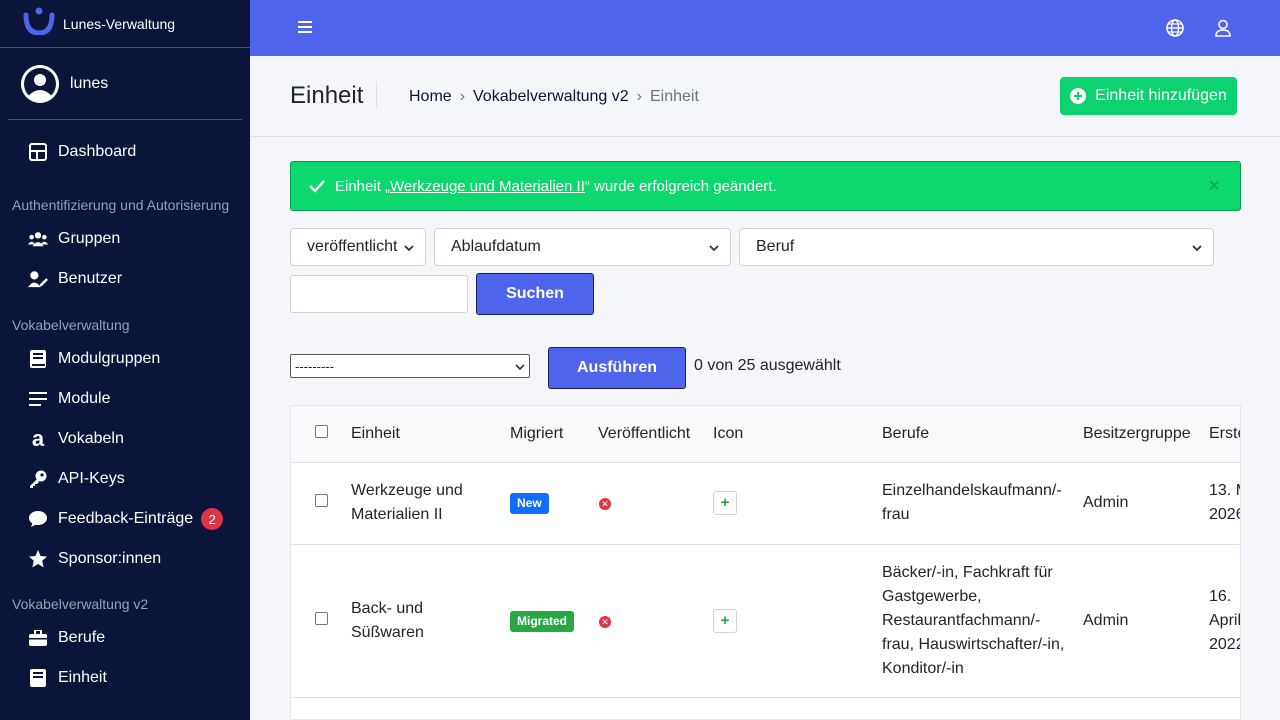  Describe the element at coordinates (542, 621) in the screenshot. I see `migration-status-badge: Migrated` at that location.